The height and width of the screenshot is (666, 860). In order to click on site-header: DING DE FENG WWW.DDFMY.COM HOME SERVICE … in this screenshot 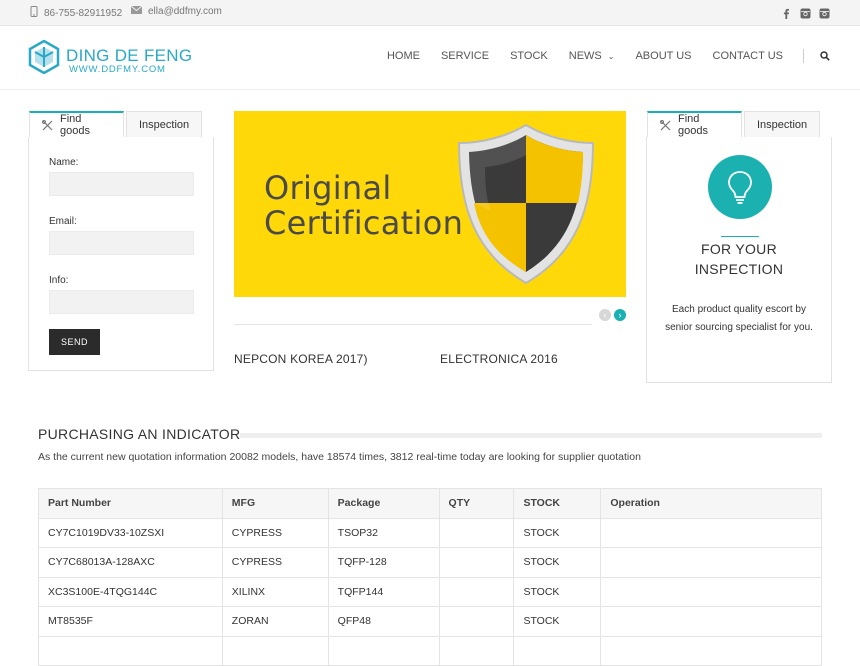, I will do `click(430, 58)`.